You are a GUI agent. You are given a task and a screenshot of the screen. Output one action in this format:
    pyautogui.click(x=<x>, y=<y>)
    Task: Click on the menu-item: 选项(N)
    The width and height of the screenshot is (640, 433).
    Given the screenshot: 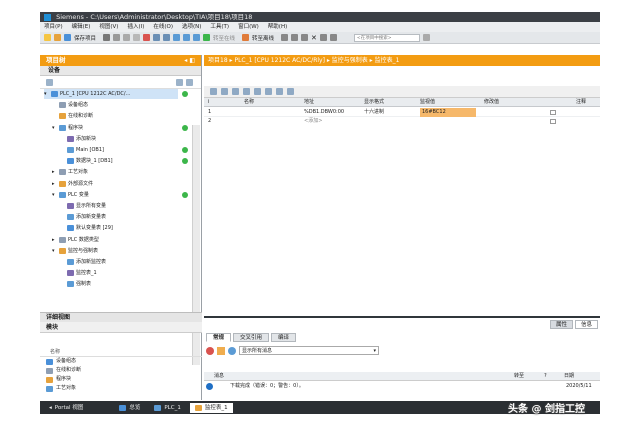 What is the action you would take?
    pyautogui.click(x=191, y=27)
    